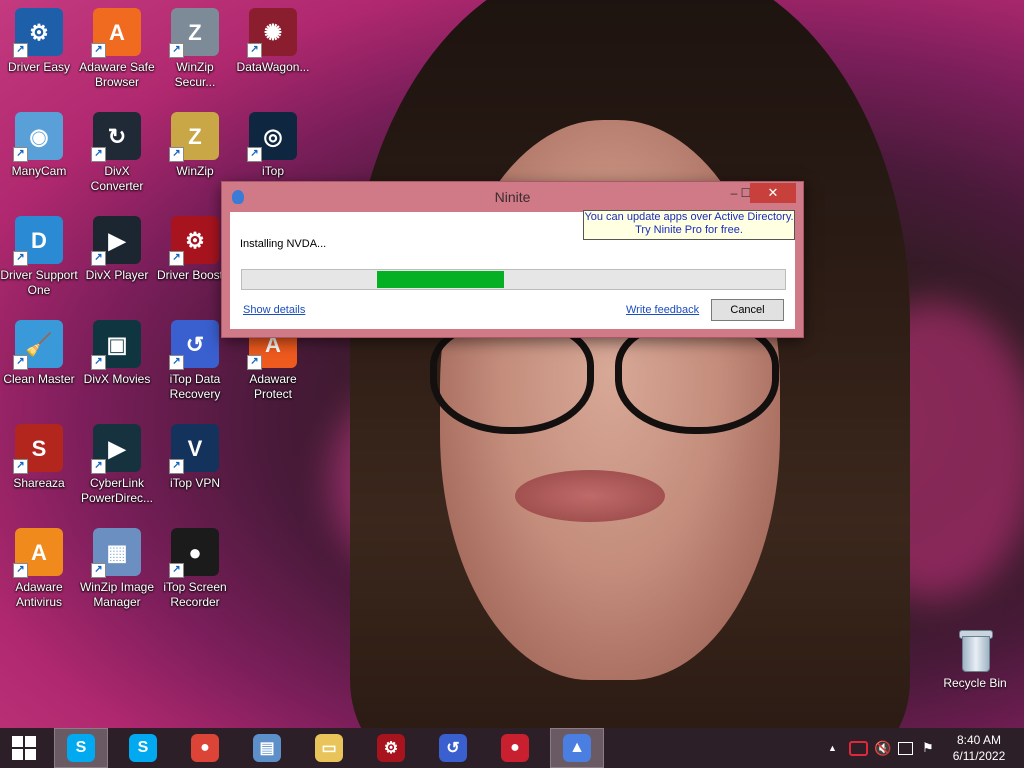  Describe the element at coordinates (882, 748) in the screenshot. I see `volume-muted-icon: 🔇` at that location.